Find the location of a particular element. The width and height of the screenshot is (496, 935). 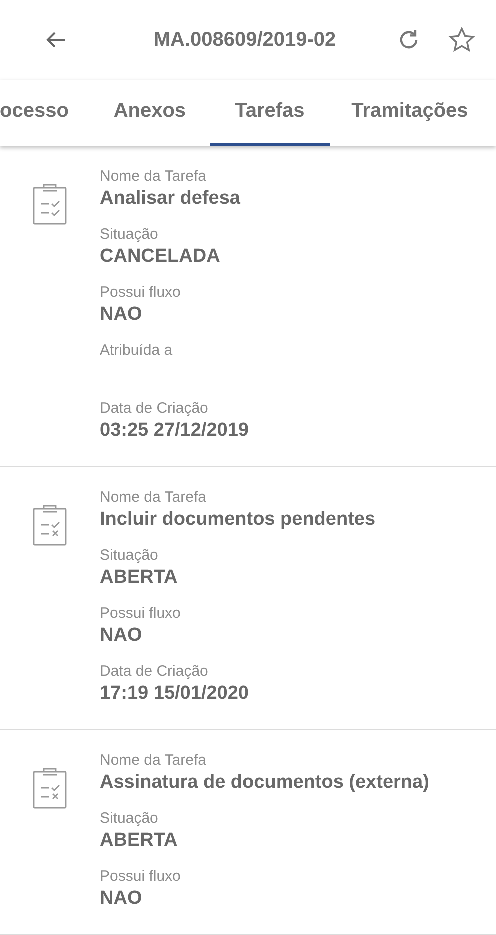

field-value: Incluir documentos pendentes is located at coordinates (238, 520).